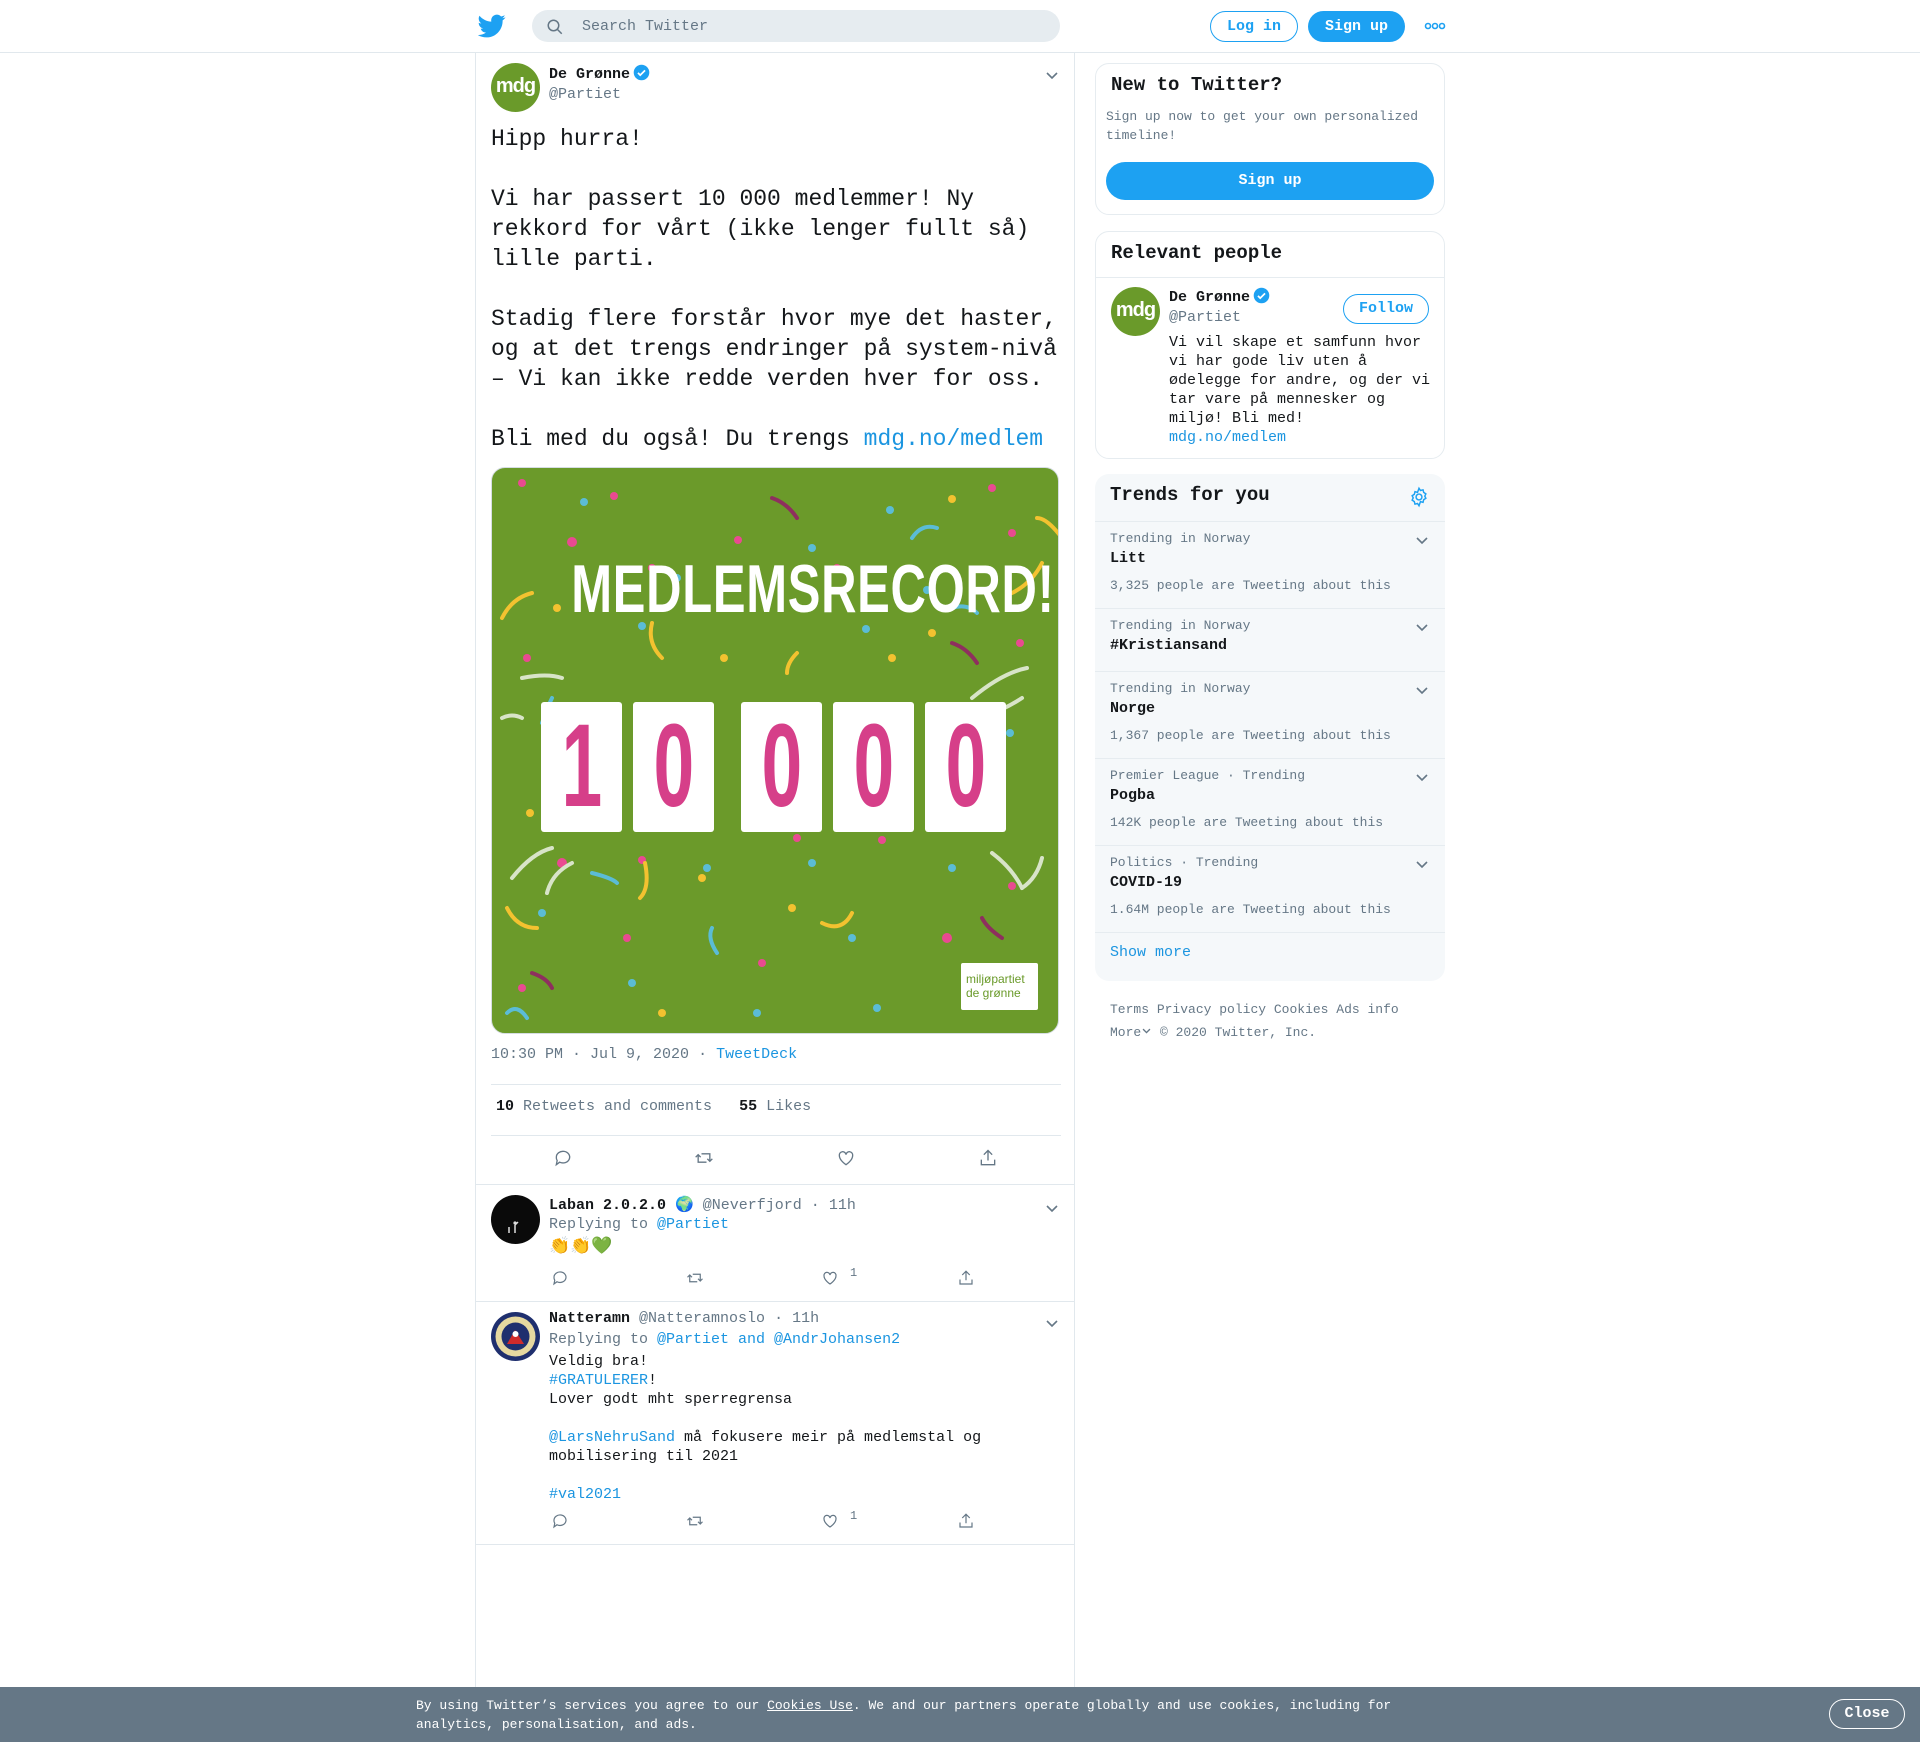 The height and width of the screenshot is (1742, 1920). What do you see at coordinates (1205, 317) in the screenshot?
I see `person-handle: @Partiet` at bounding box center [1205, 317].